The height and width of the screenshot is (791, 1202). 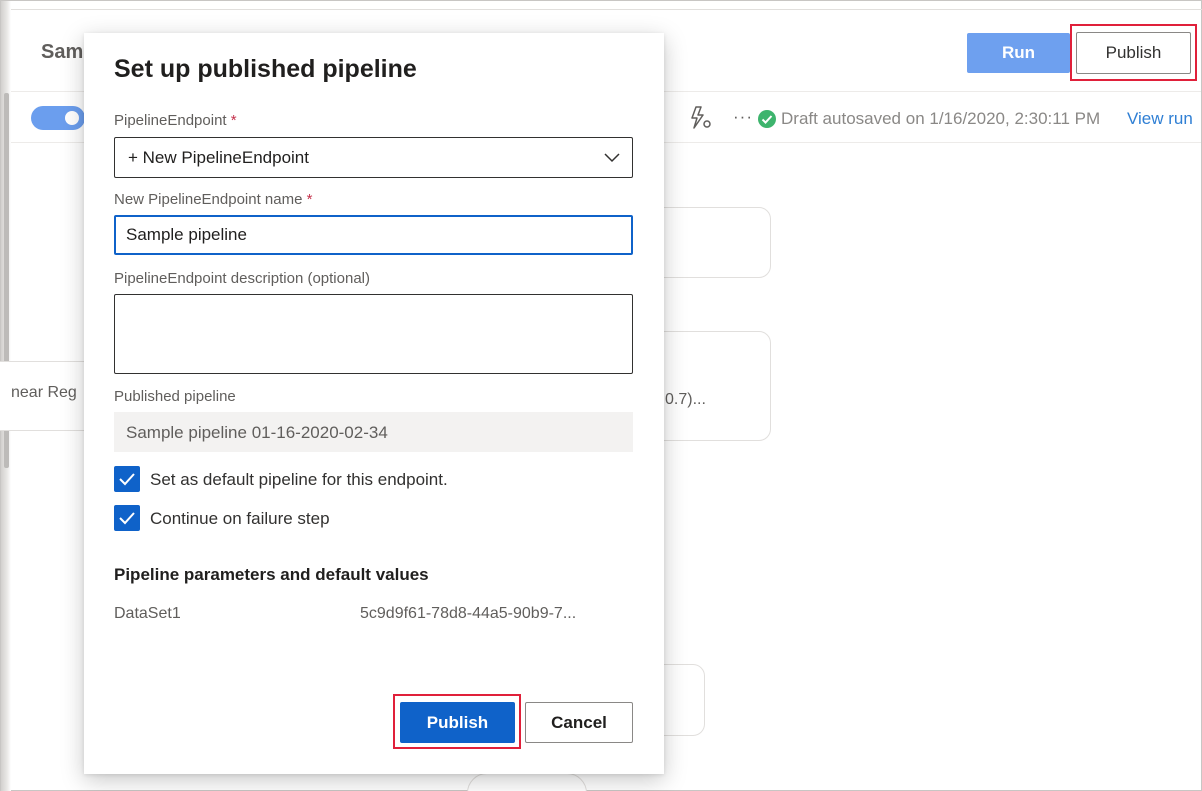 I want to click on parameter-name: DataSet1, so click(x=147, y=613).